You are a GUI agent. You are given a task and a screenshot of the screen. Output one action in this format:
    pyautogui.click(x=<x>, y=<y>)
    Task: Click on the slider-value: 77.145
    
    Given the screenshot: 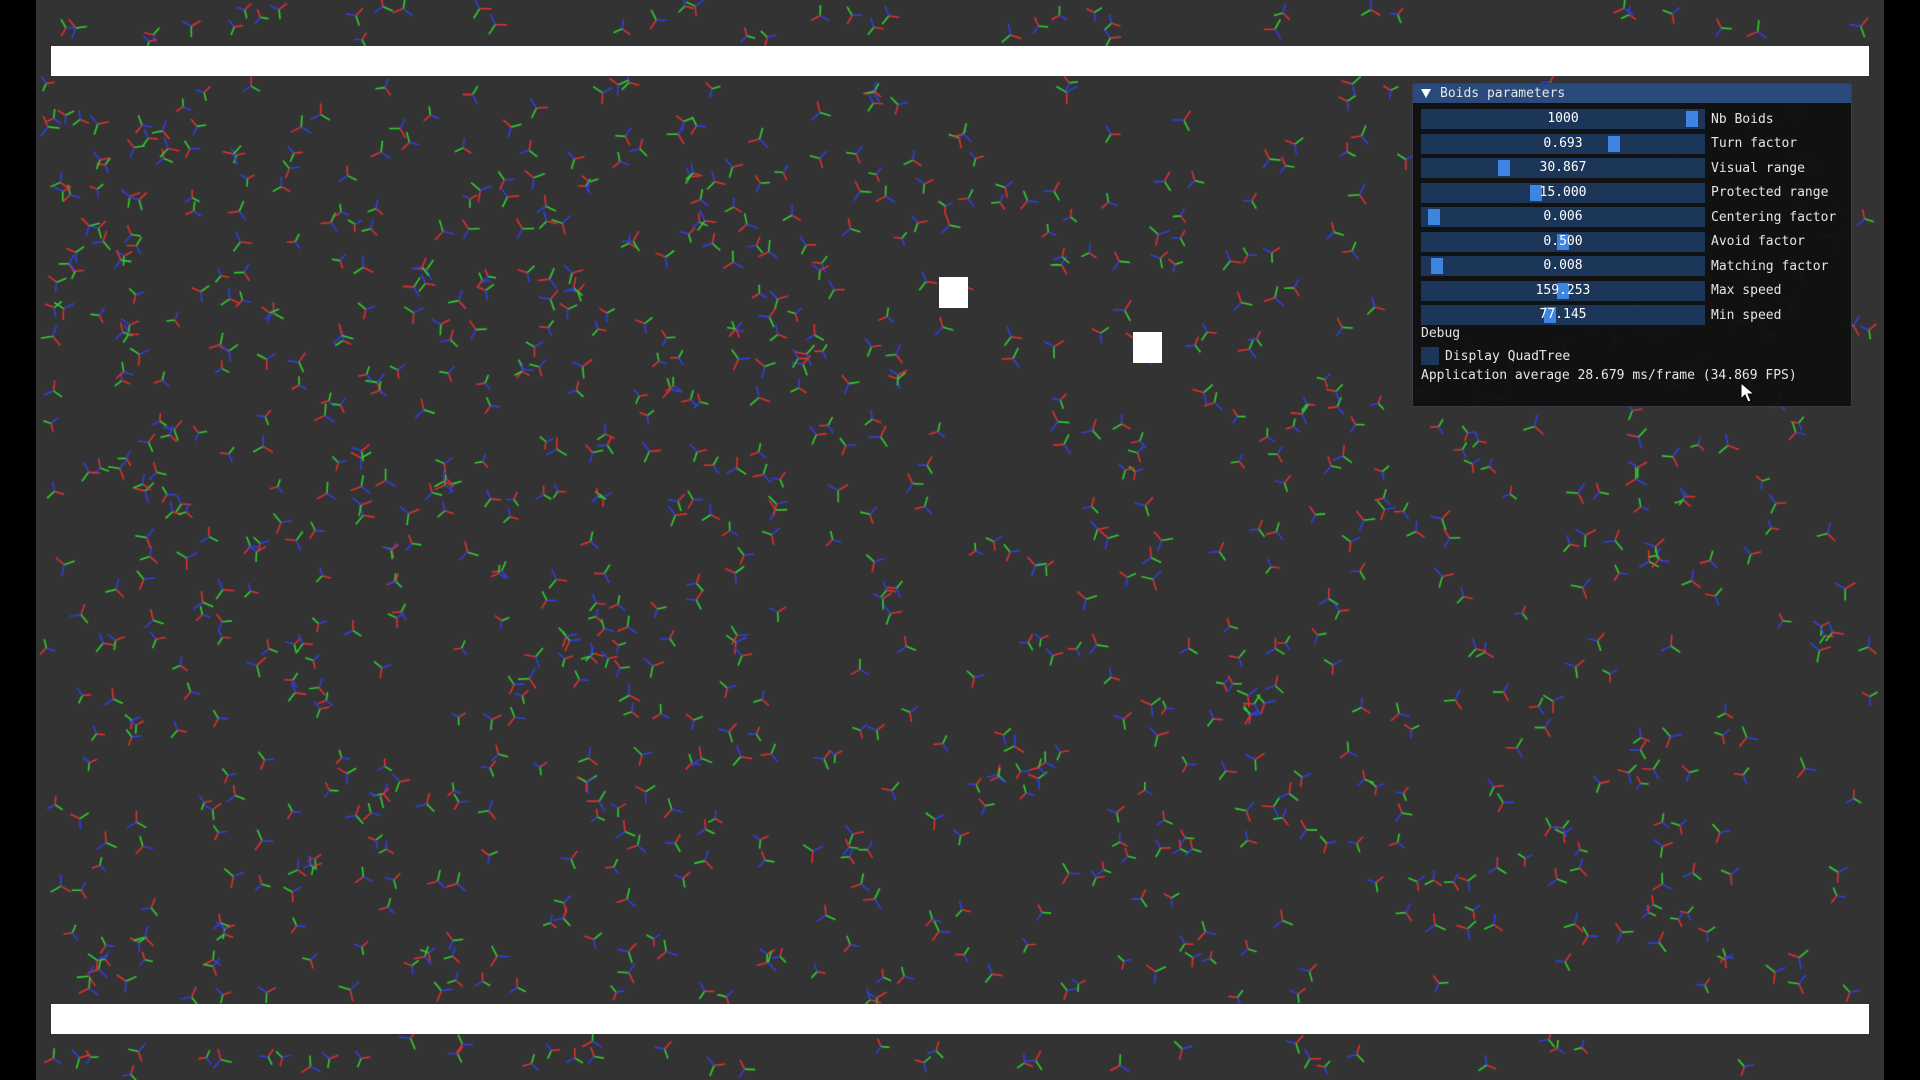 What is the action you would take?
    pyautogui.click(x=1563, y=314)
    